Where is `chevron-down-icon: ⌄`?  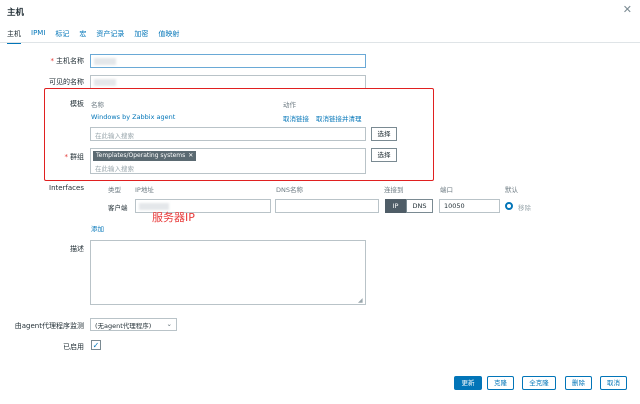 chevron-down-icon: ⌄ is located at coordinates (169, 324).